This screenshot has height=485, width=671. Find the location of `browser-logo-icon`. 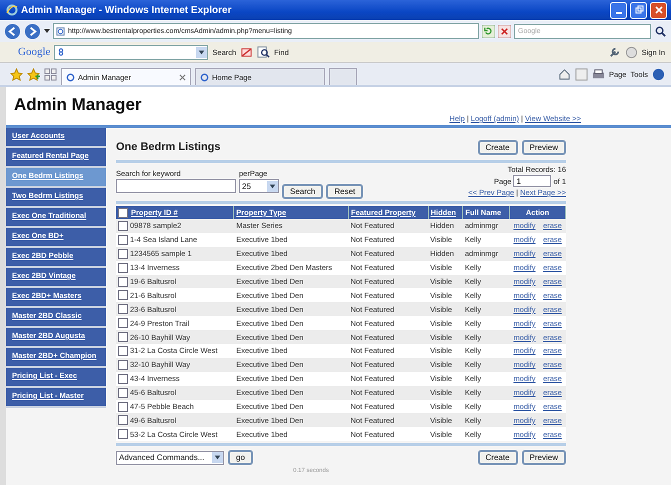

browser-logo-icon is located at coordinates (12, 10).